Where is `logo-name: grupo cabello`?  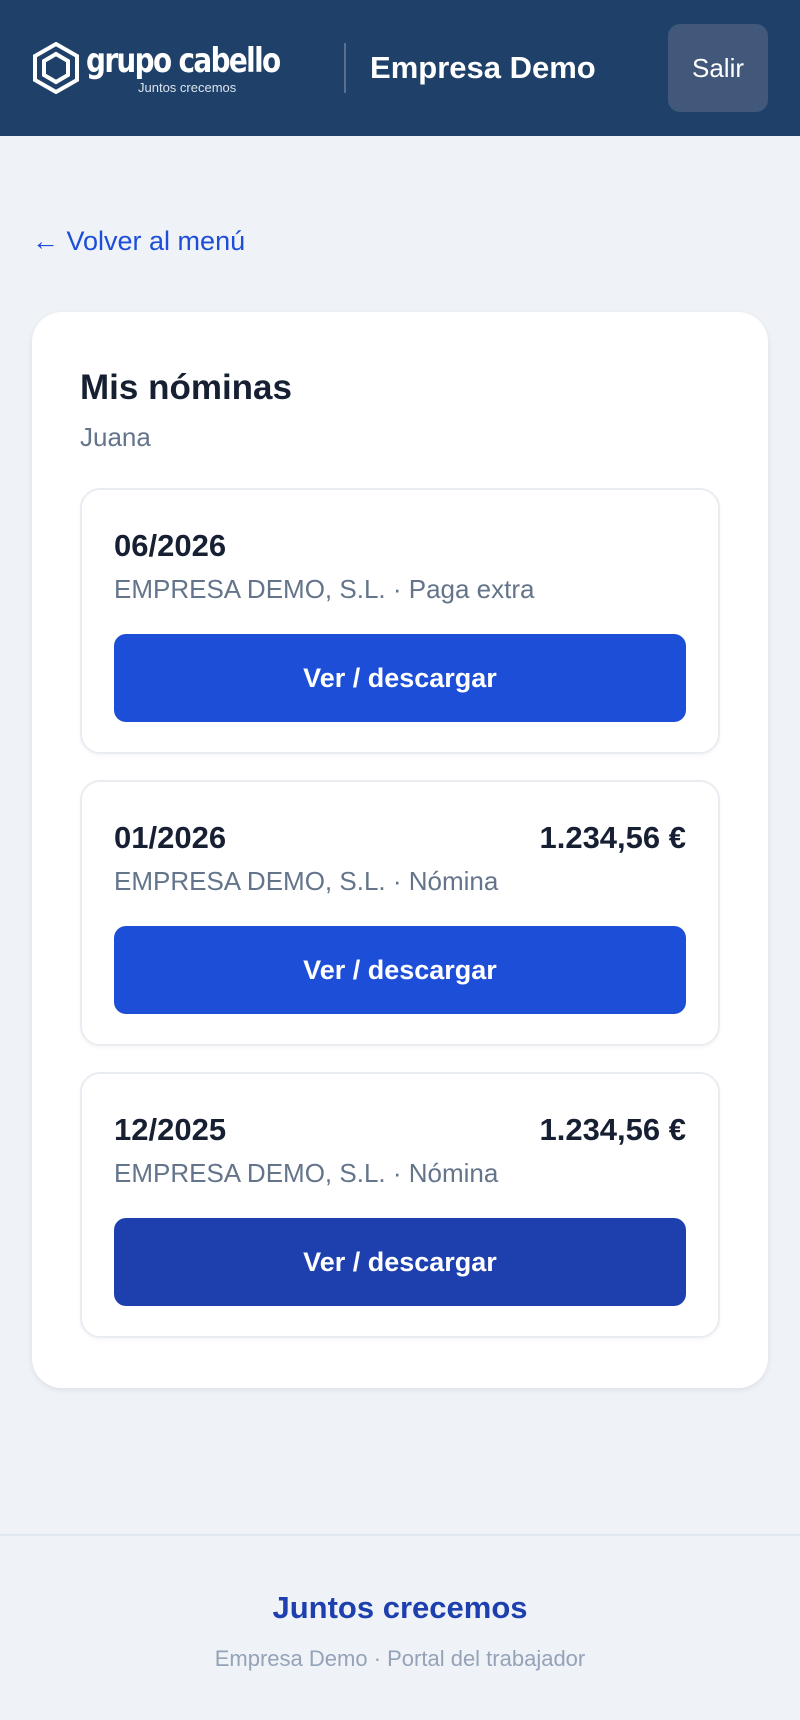
logo-name: grupo cabello is located at coordinates (183, 60).